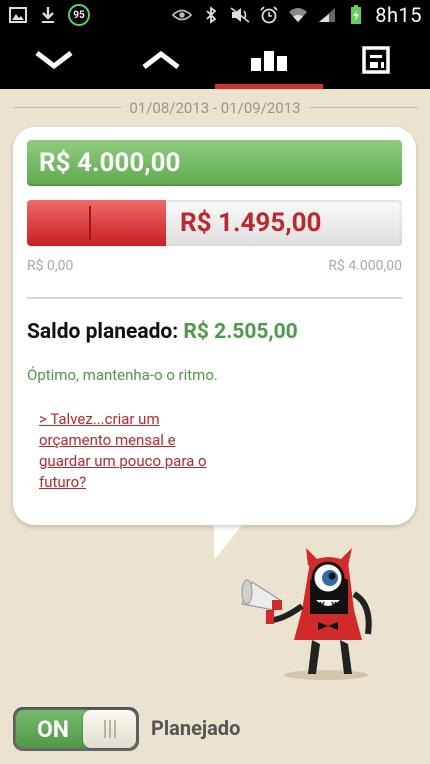 This screenshot has width=430, height=764. What do you see at coordinates (122, 375) in the screenshot?
I see `advice-text: Óptimo, mantenha-o o ritmo.` at bounding box center [122, 375].